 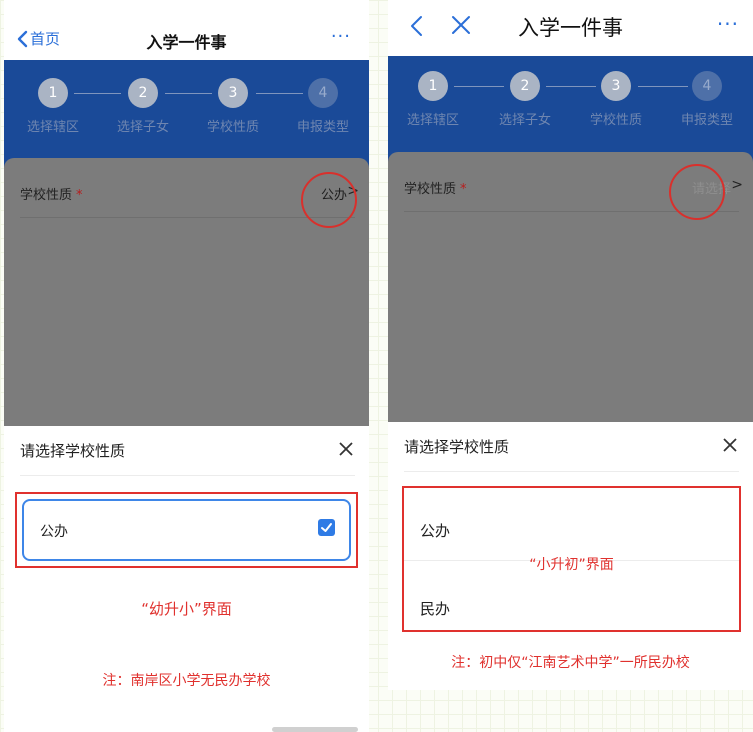 I want to click on nav-bar: 入学一件事 ···, so click(x=570, y=29).